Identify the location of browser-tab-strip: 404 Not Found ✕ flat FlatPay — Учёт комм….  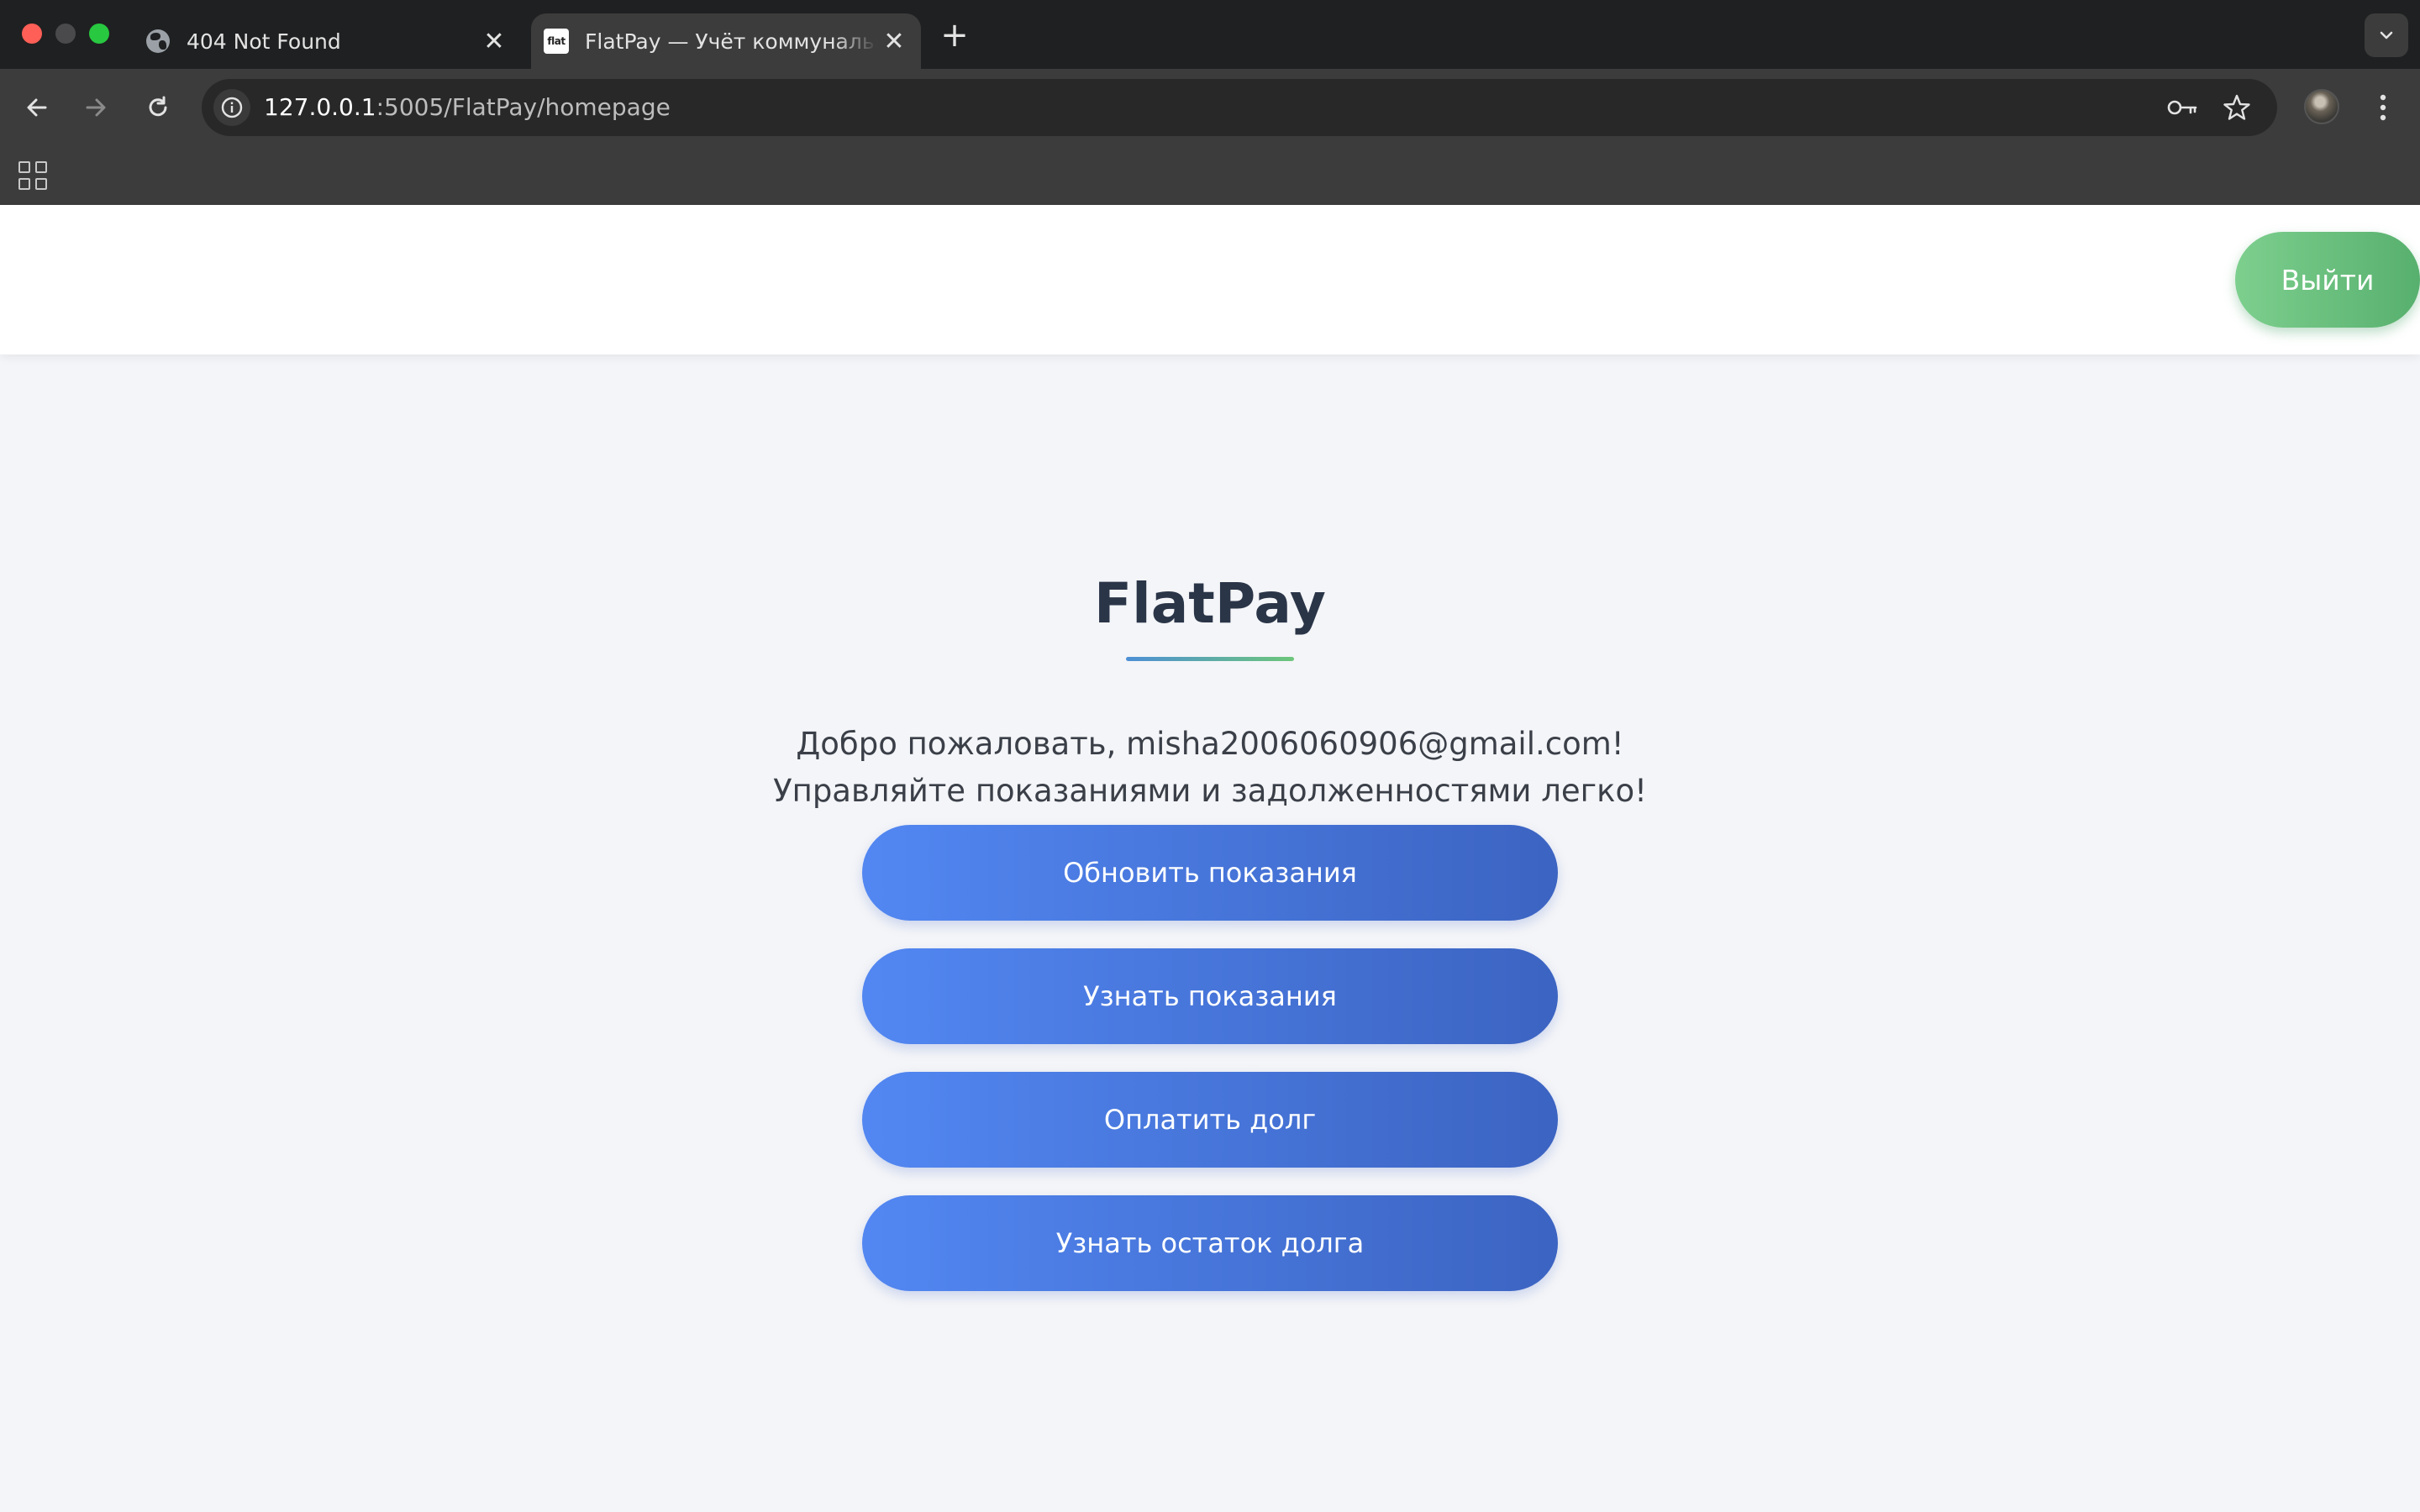
(1210, 34).